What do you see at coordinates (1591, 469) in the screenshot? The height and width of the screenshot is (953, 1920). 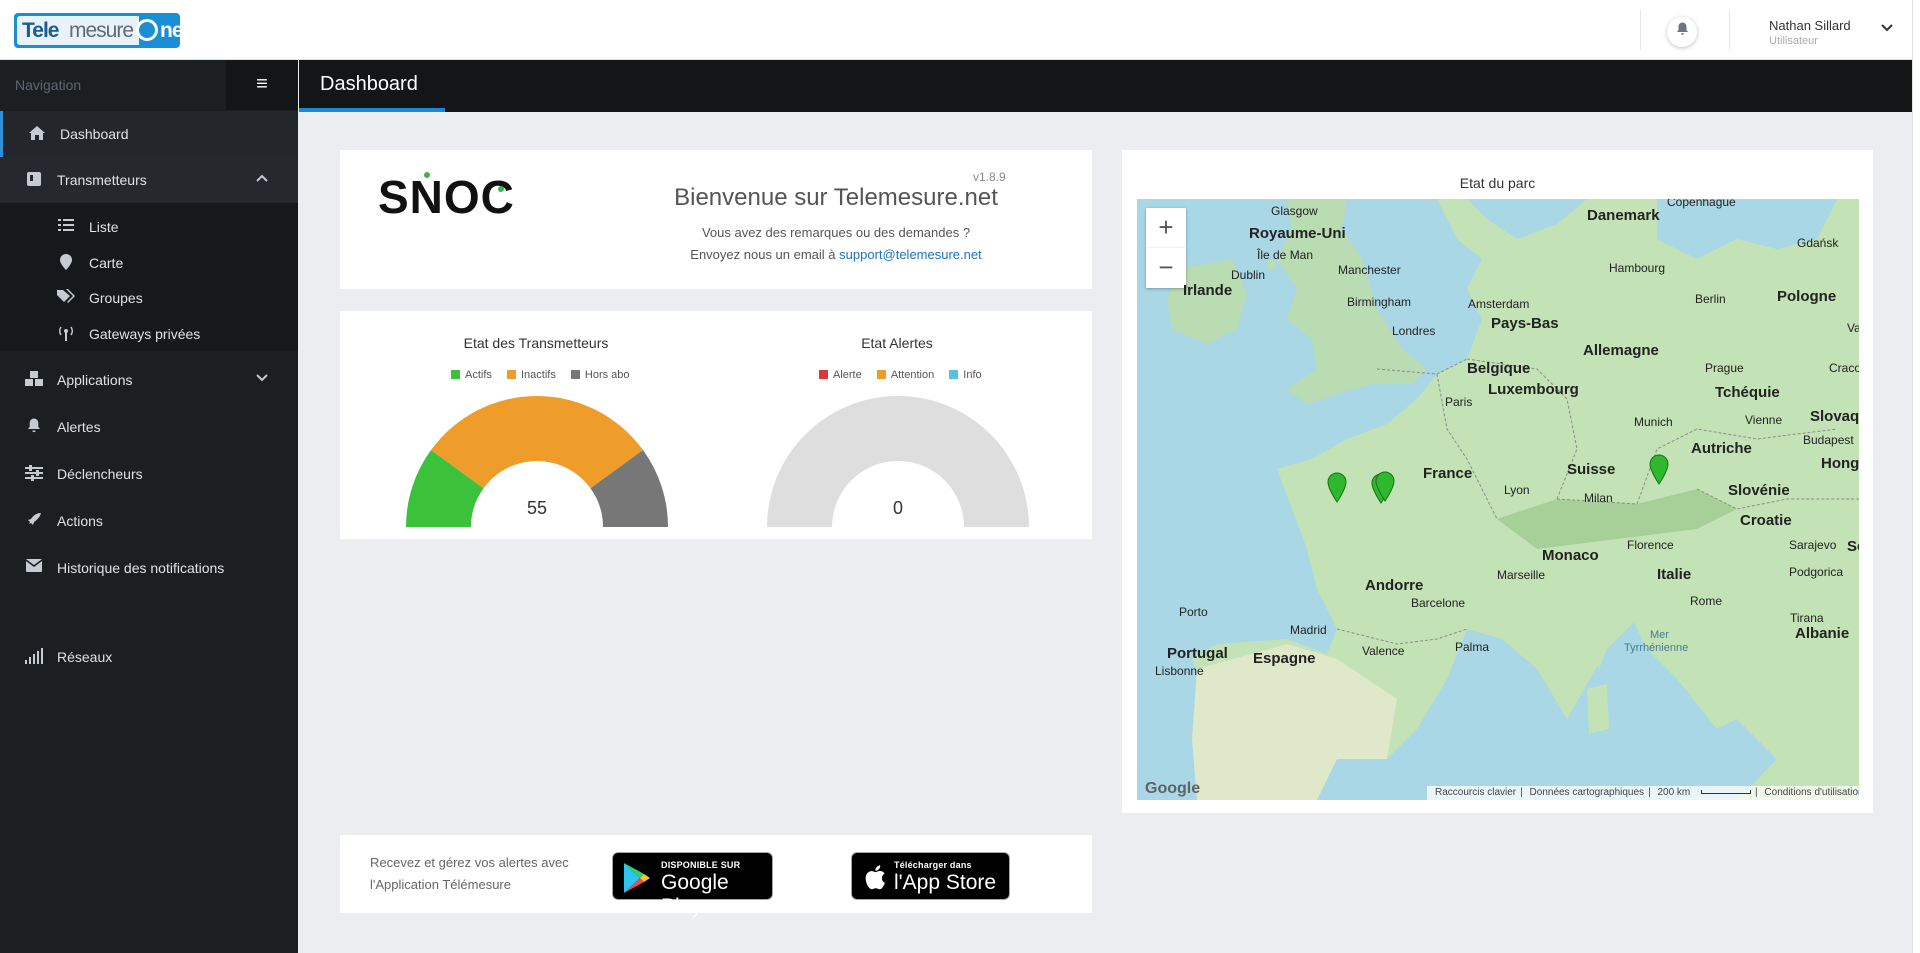 I see `map-label: Suisse` at bounding box center [1591, 469].